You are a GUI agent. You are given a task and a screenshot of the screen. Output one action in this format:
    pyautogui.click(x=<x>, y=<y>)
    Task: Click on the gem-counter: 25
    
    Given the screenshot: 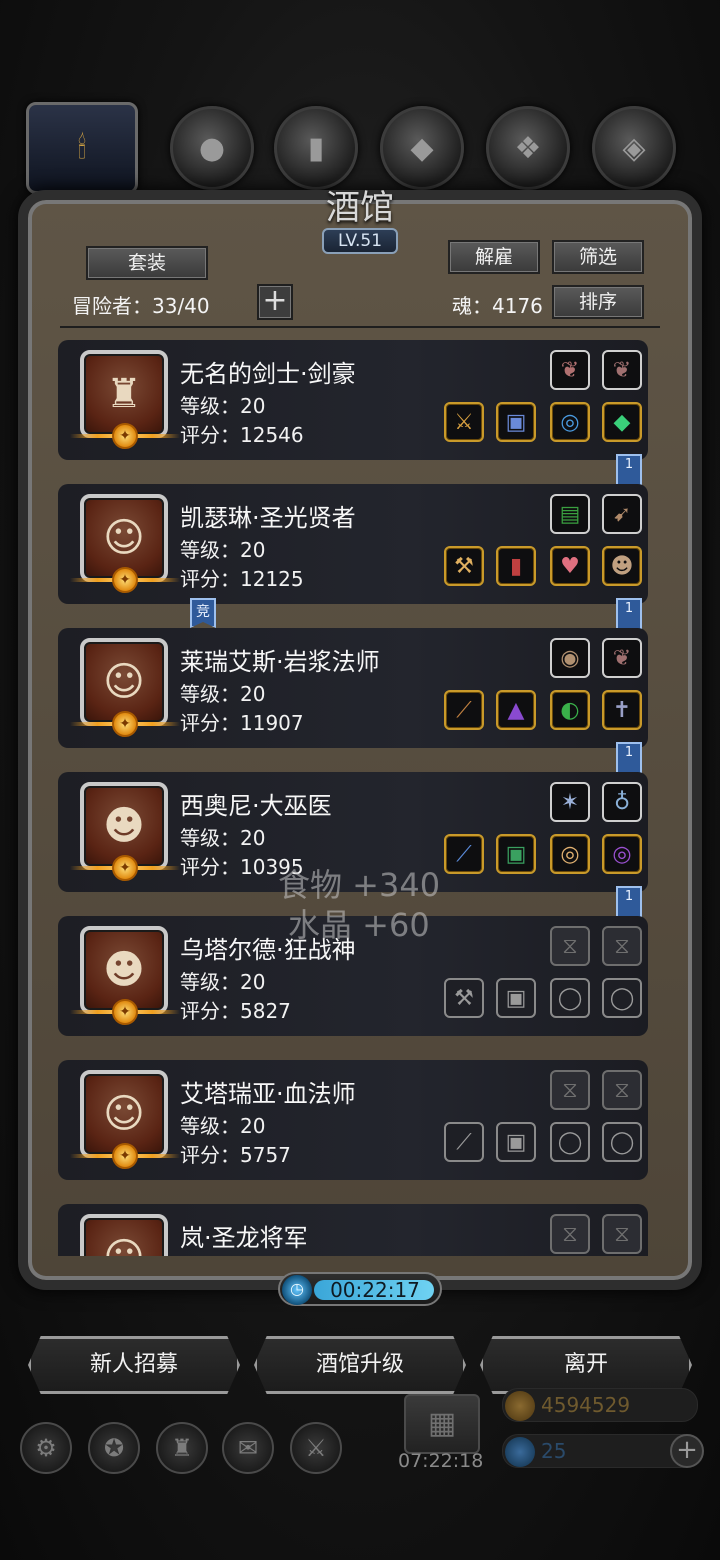 What is the action you would take?
    pyautogui.click(x=600, y=1451)
    